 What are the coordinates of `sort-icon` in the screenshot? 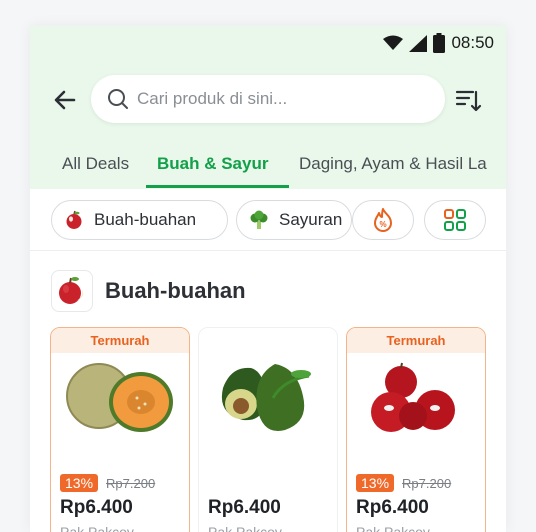 It's located at (468, 100).